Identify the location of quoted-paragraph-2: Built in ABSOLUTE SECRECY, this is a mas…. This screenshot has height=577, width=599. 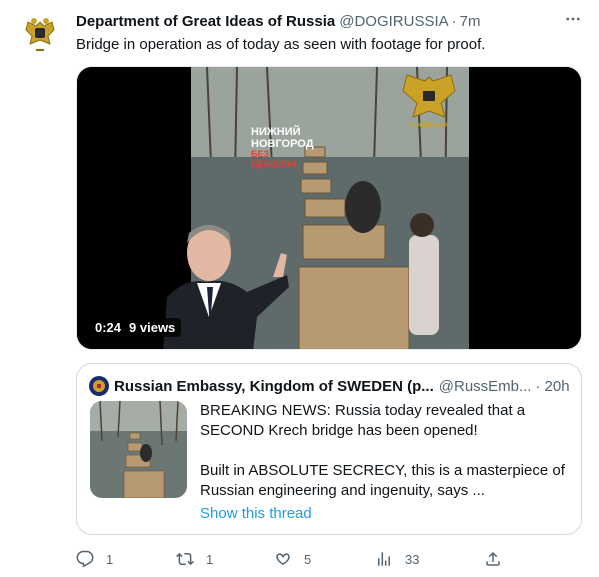
(382, 480).